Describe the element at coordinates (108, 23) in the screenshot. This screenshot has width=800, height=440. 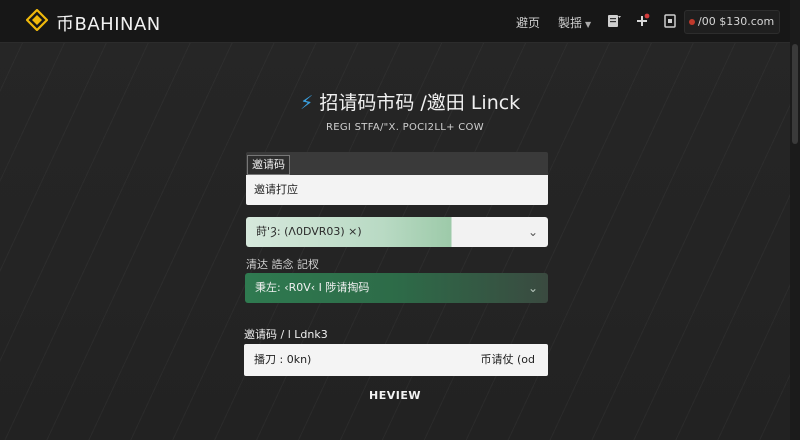
I see `brand-name: 币BAHINAN` at that location.